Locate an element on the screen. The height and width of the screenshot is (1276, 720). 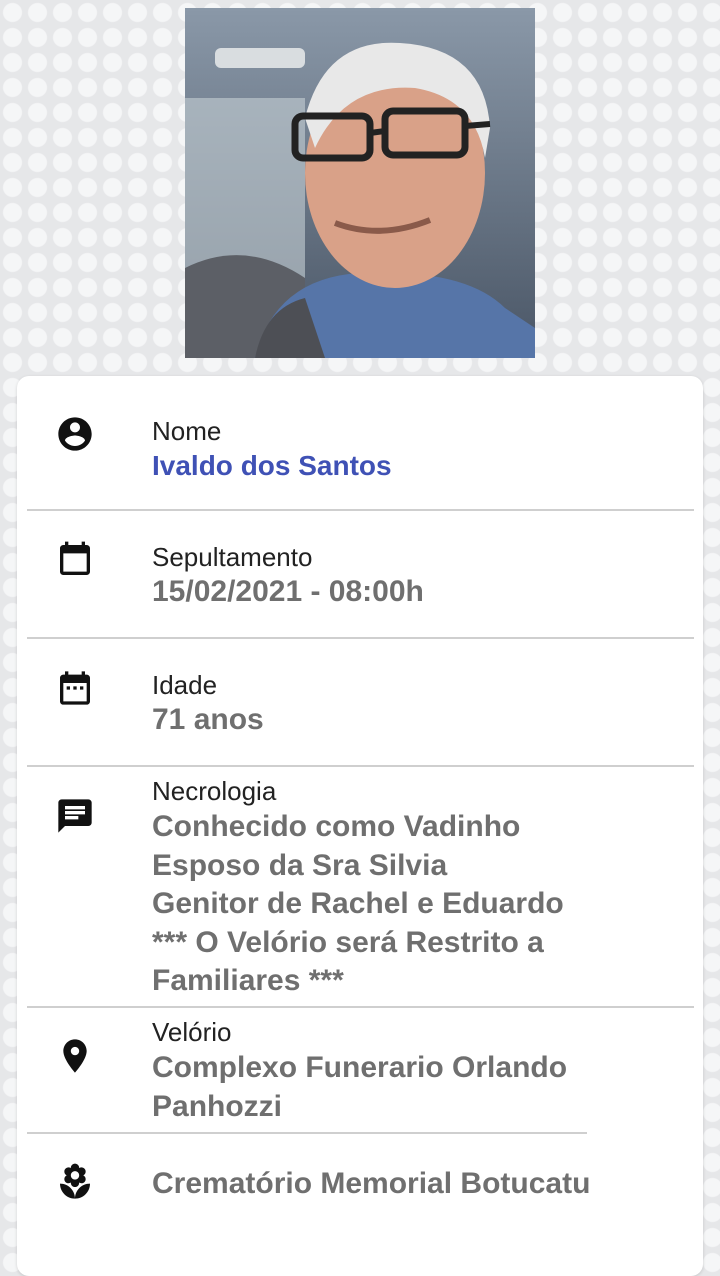
profile-photo is located at coordinates (360, 183).